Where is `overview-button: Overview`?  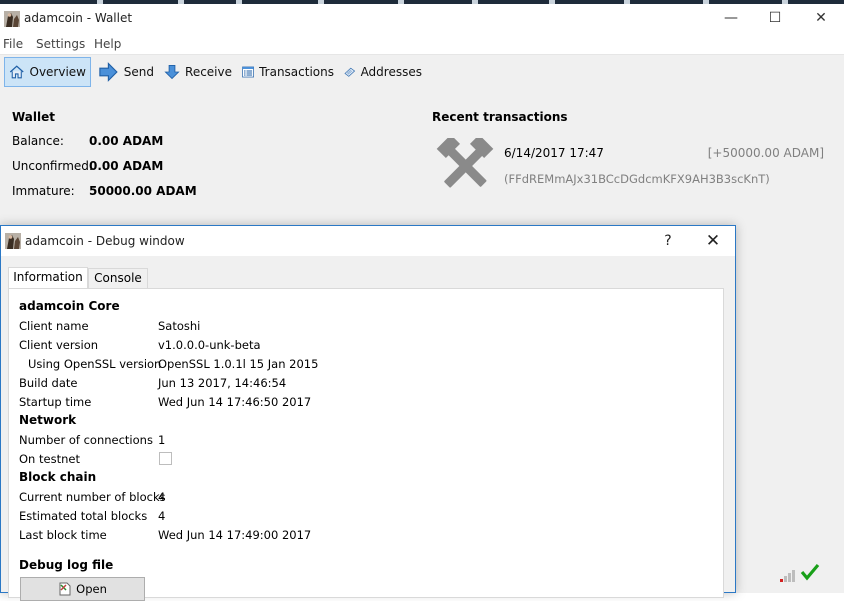 overview-button: Overview is located at coordinates (47, 72).